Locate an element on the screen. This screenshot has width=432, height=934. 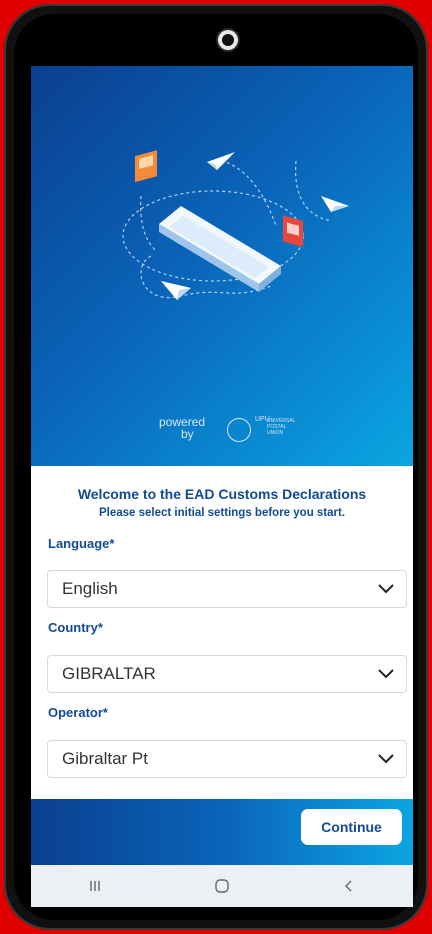
recents-icon is located at coordinates (95, 886).